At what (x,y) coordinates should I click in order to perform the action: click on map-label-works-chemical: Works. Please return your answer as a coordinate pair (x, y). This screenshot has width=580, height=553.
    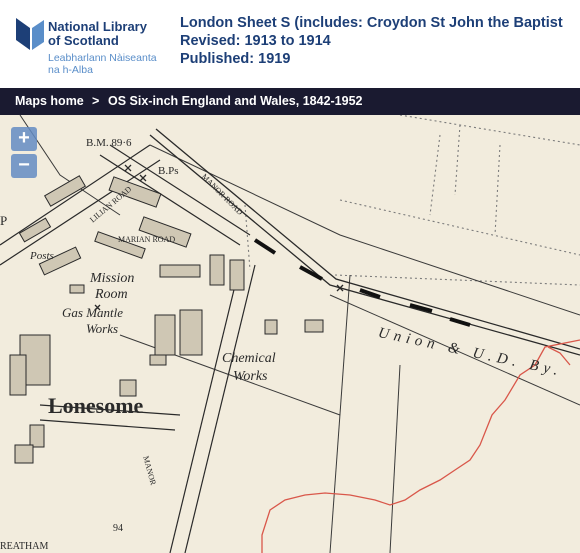
    Looking at the image, I should click on (250, 376).